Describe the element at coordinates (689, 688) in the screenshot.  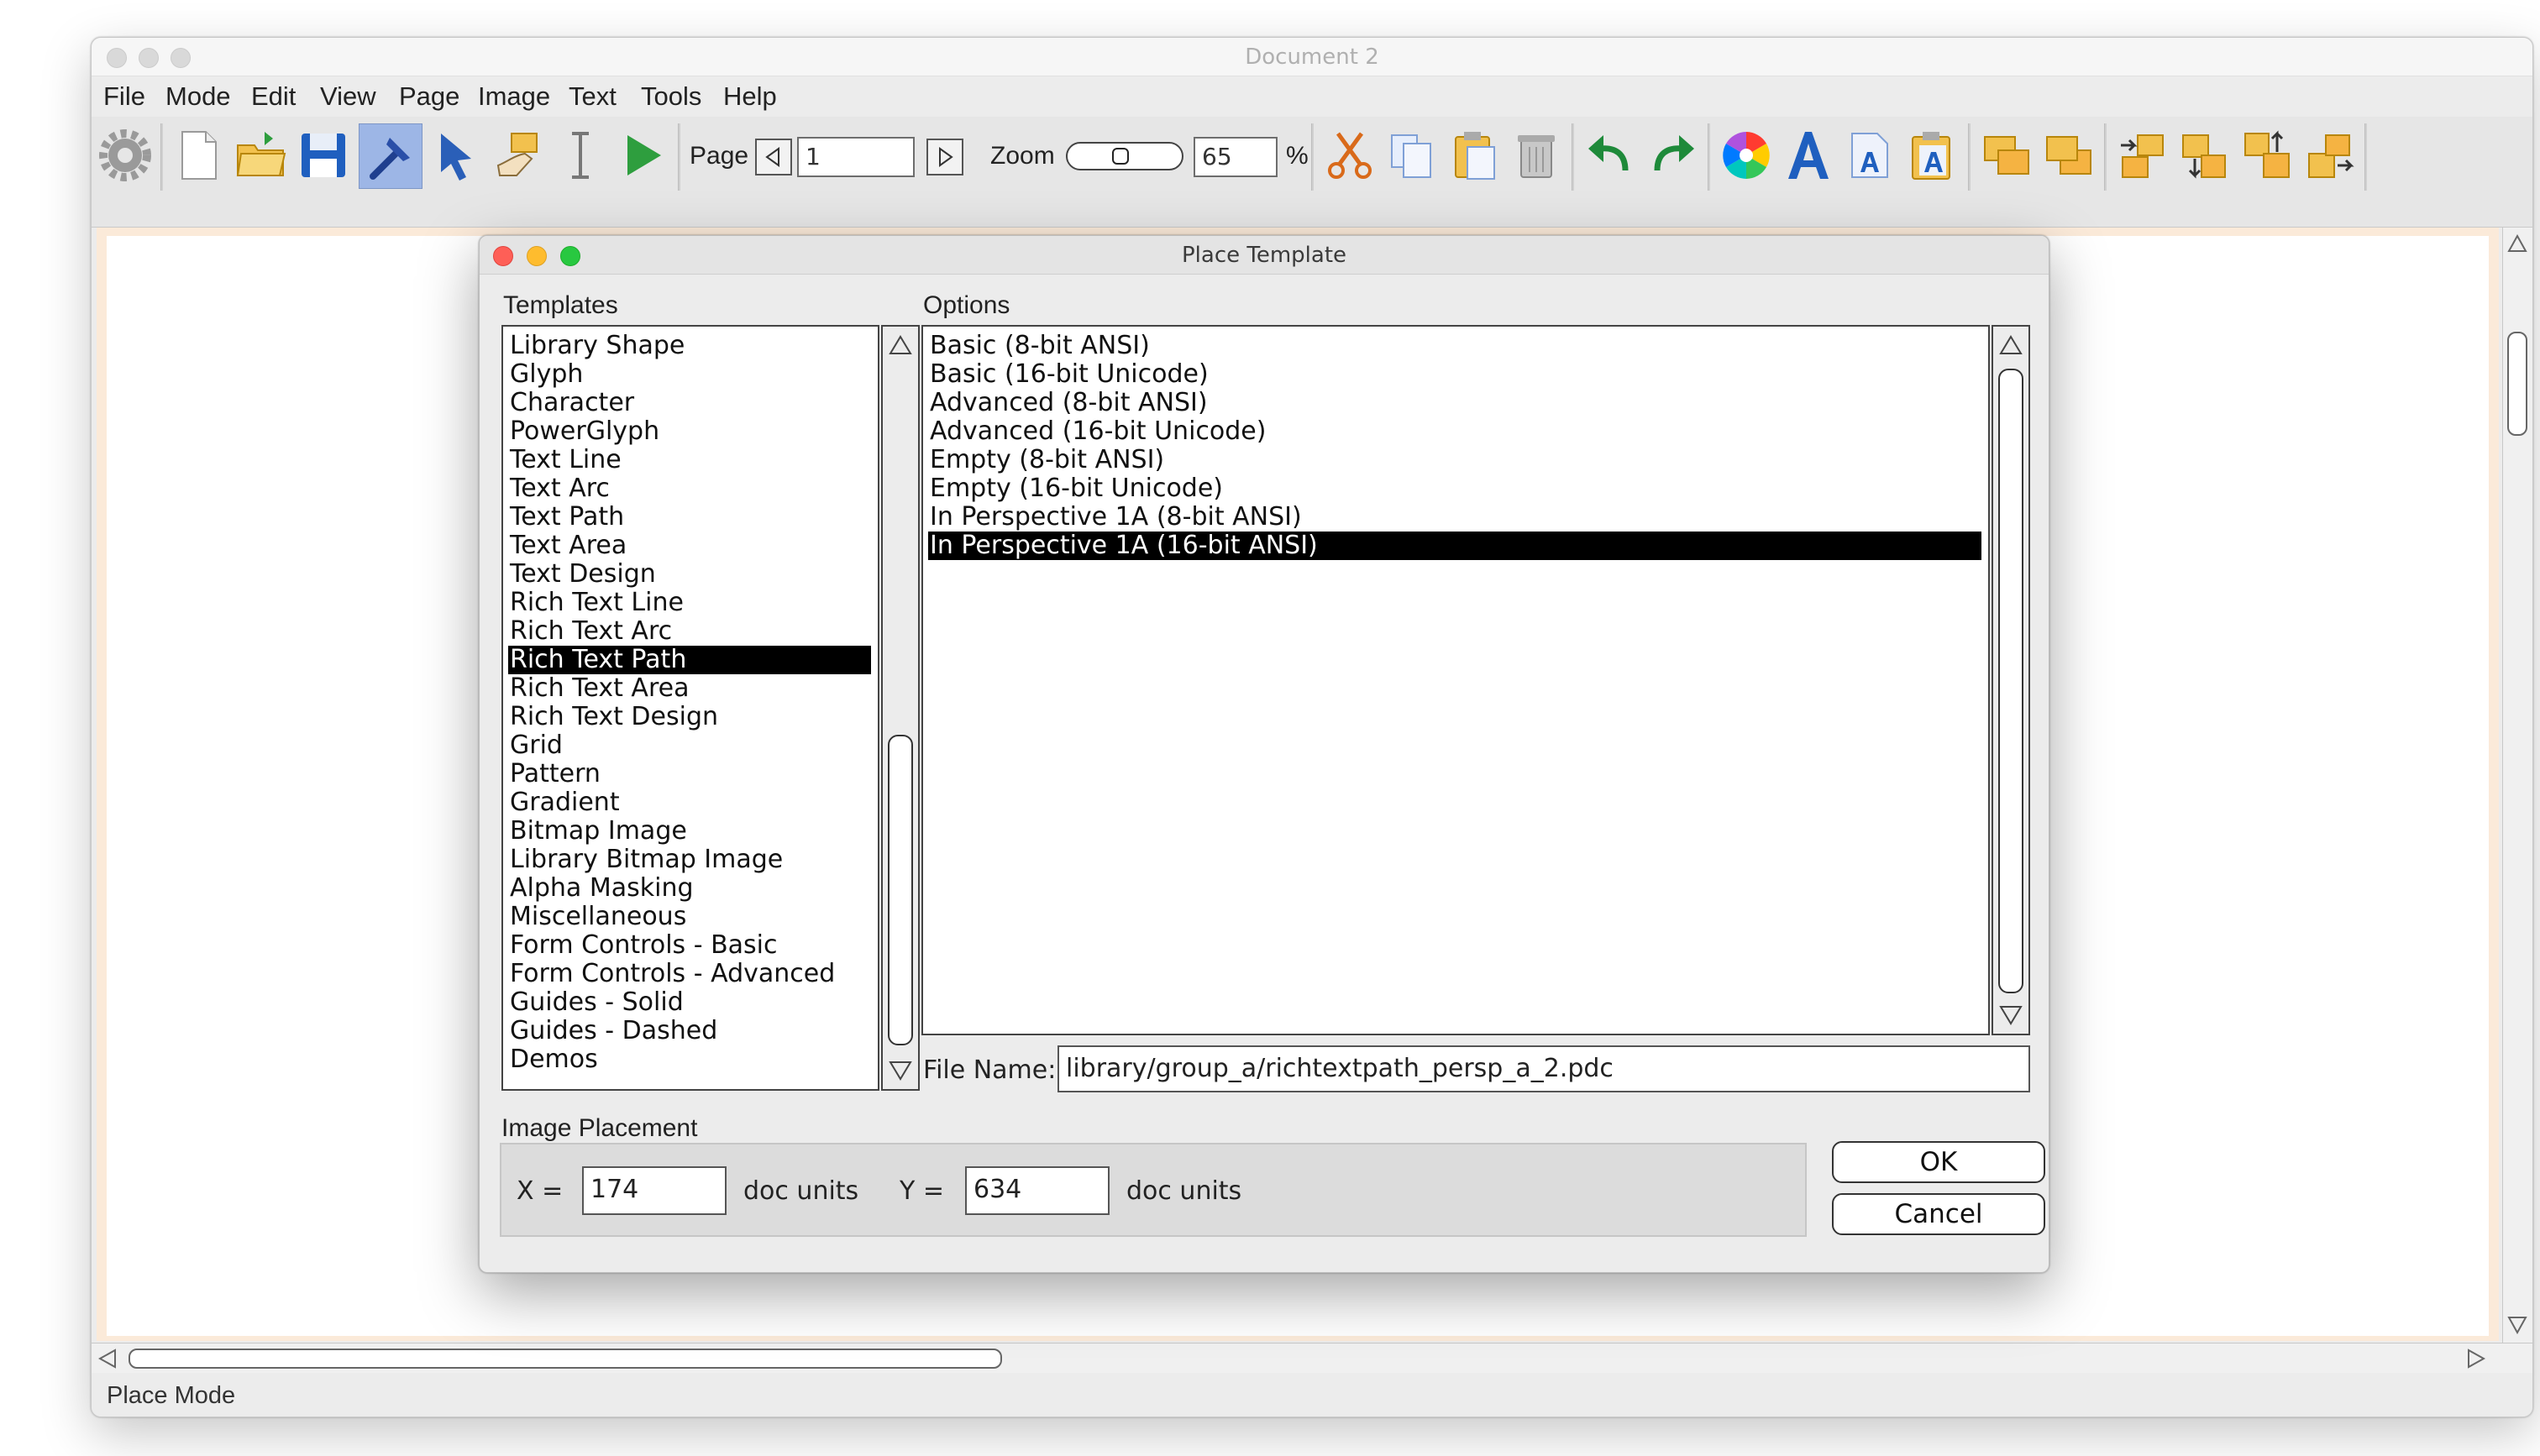
I see `template-list-item: Rich Text Area` at that location.